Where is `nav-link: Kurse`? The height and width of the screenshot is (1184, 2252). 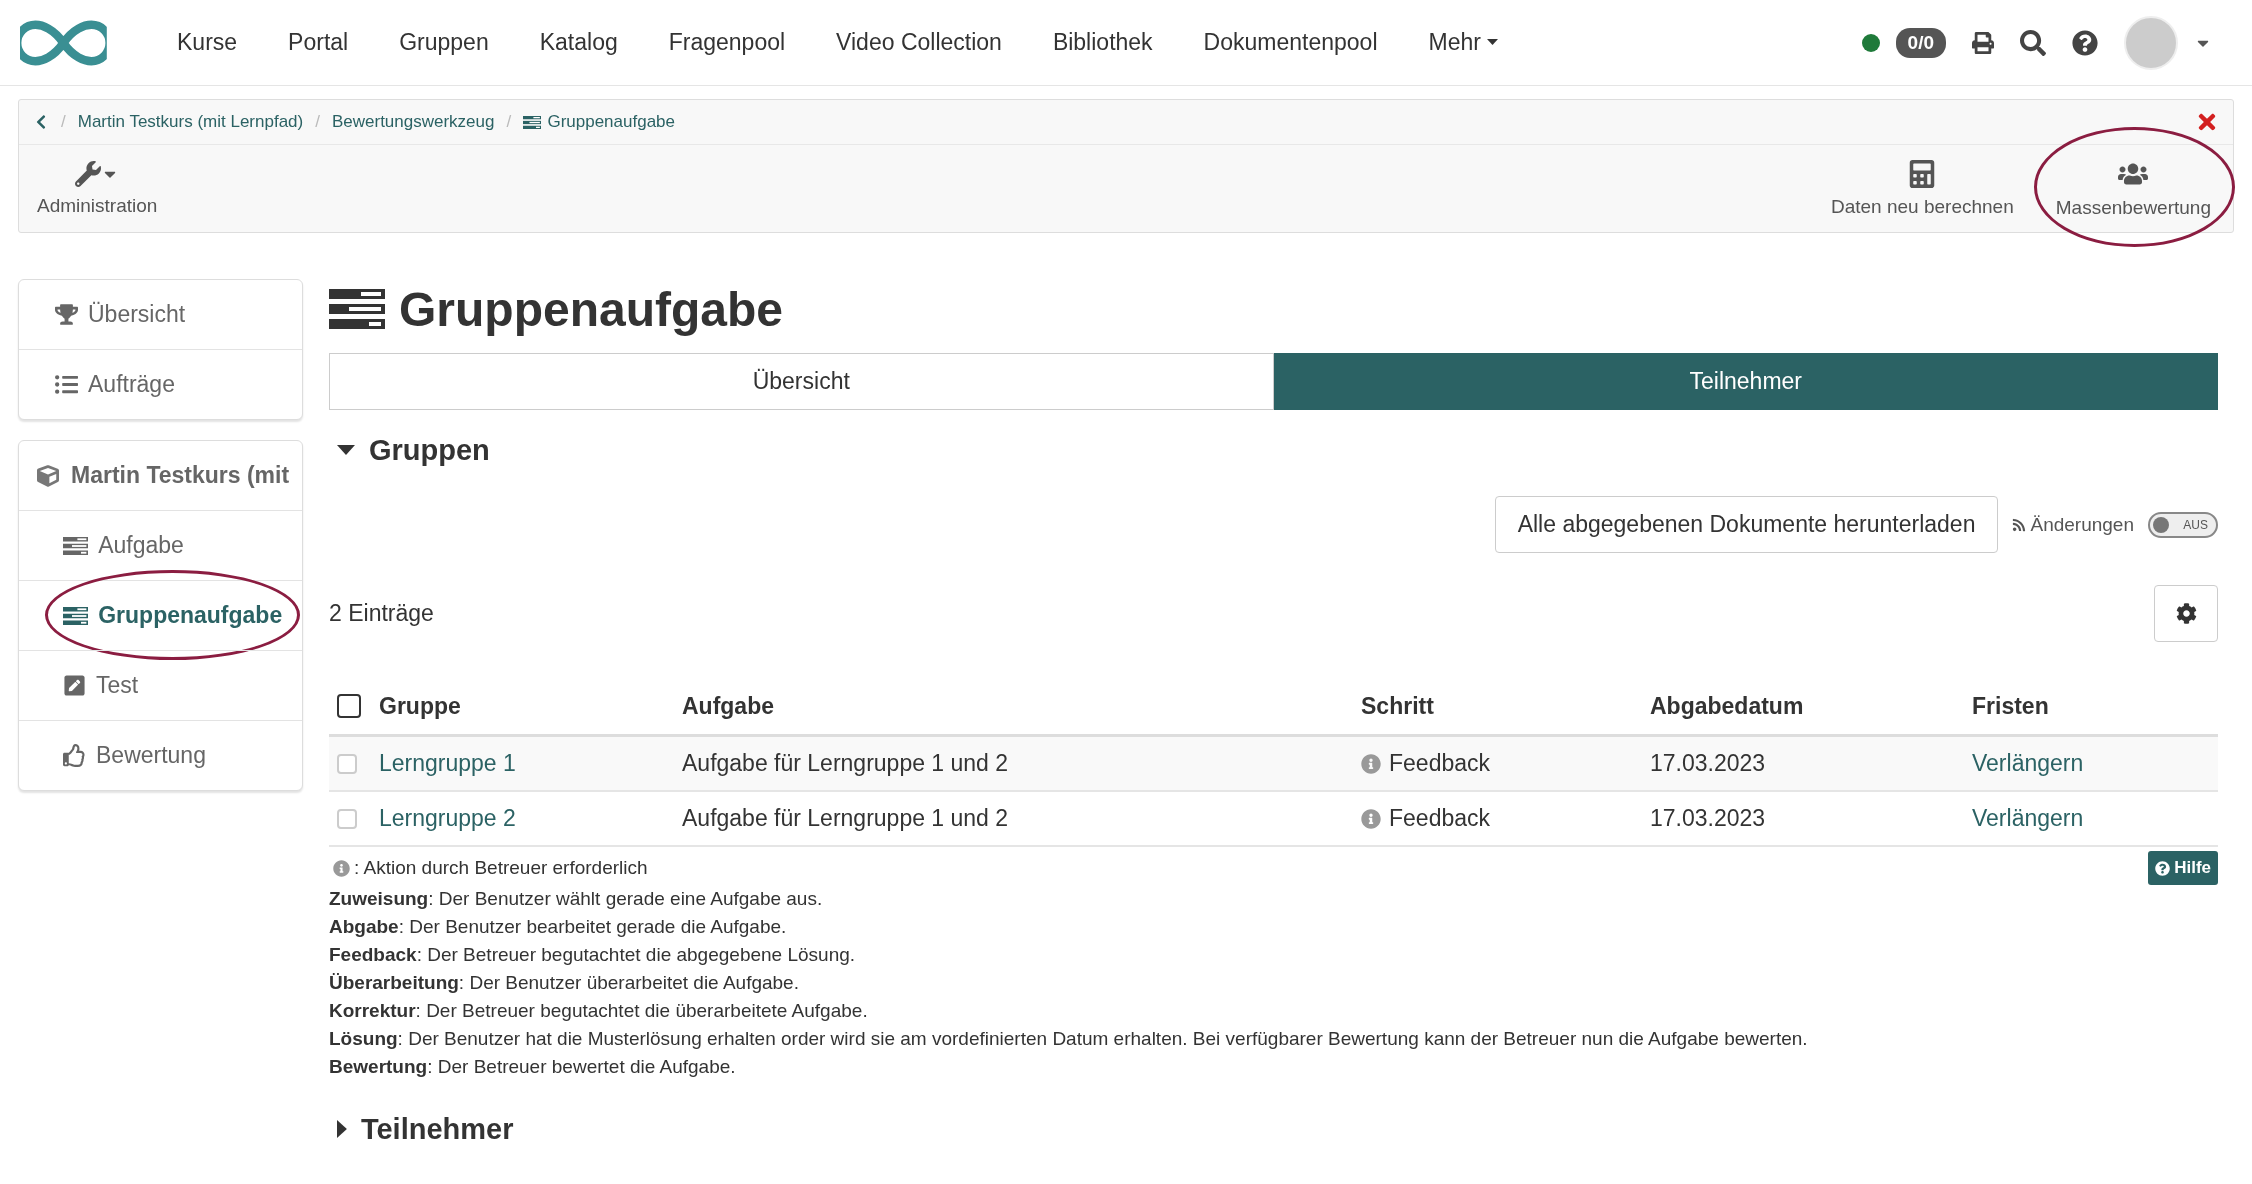 nav-link: Kurse is located at coordinates (207, 42).